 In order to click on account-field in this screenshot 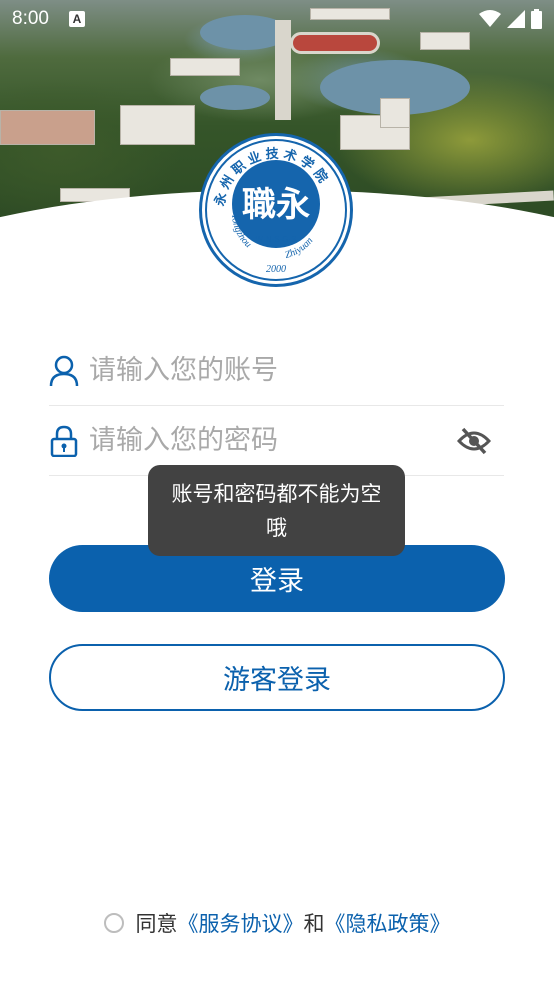, I will do `click(276, 371)`.